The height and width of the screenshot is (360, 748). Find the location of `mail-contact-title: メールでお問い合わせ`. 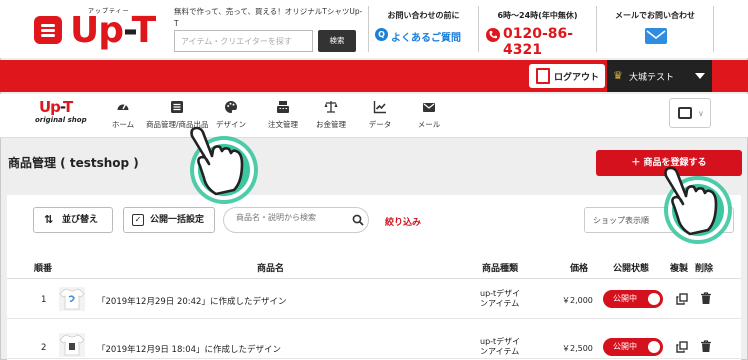

mail-contact-title: メールでお問い合わせ is located at coordinates (655, 15).